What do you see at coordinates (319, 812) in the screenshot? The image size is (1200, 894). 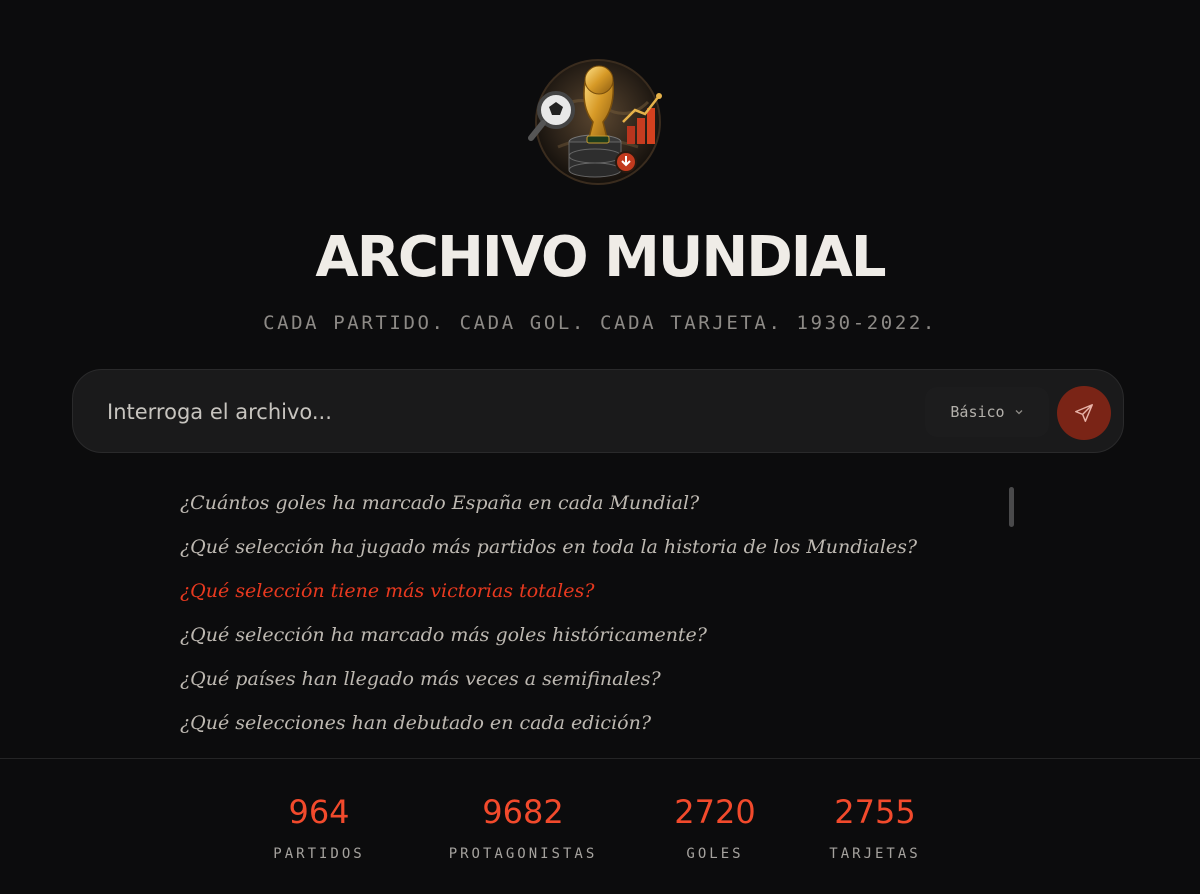 I see `stat-value: 964` at bounding box center [319, 812].